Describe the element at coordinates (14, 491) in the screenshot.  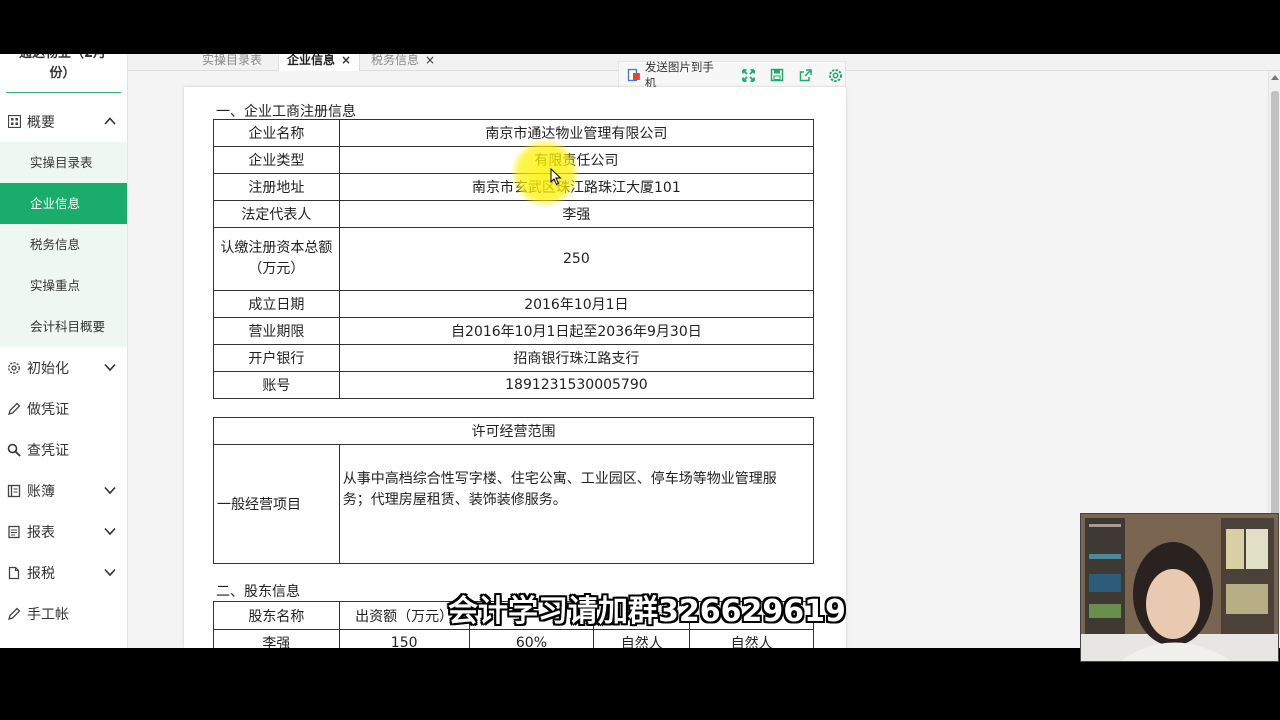
I see `book-icon` at that location.